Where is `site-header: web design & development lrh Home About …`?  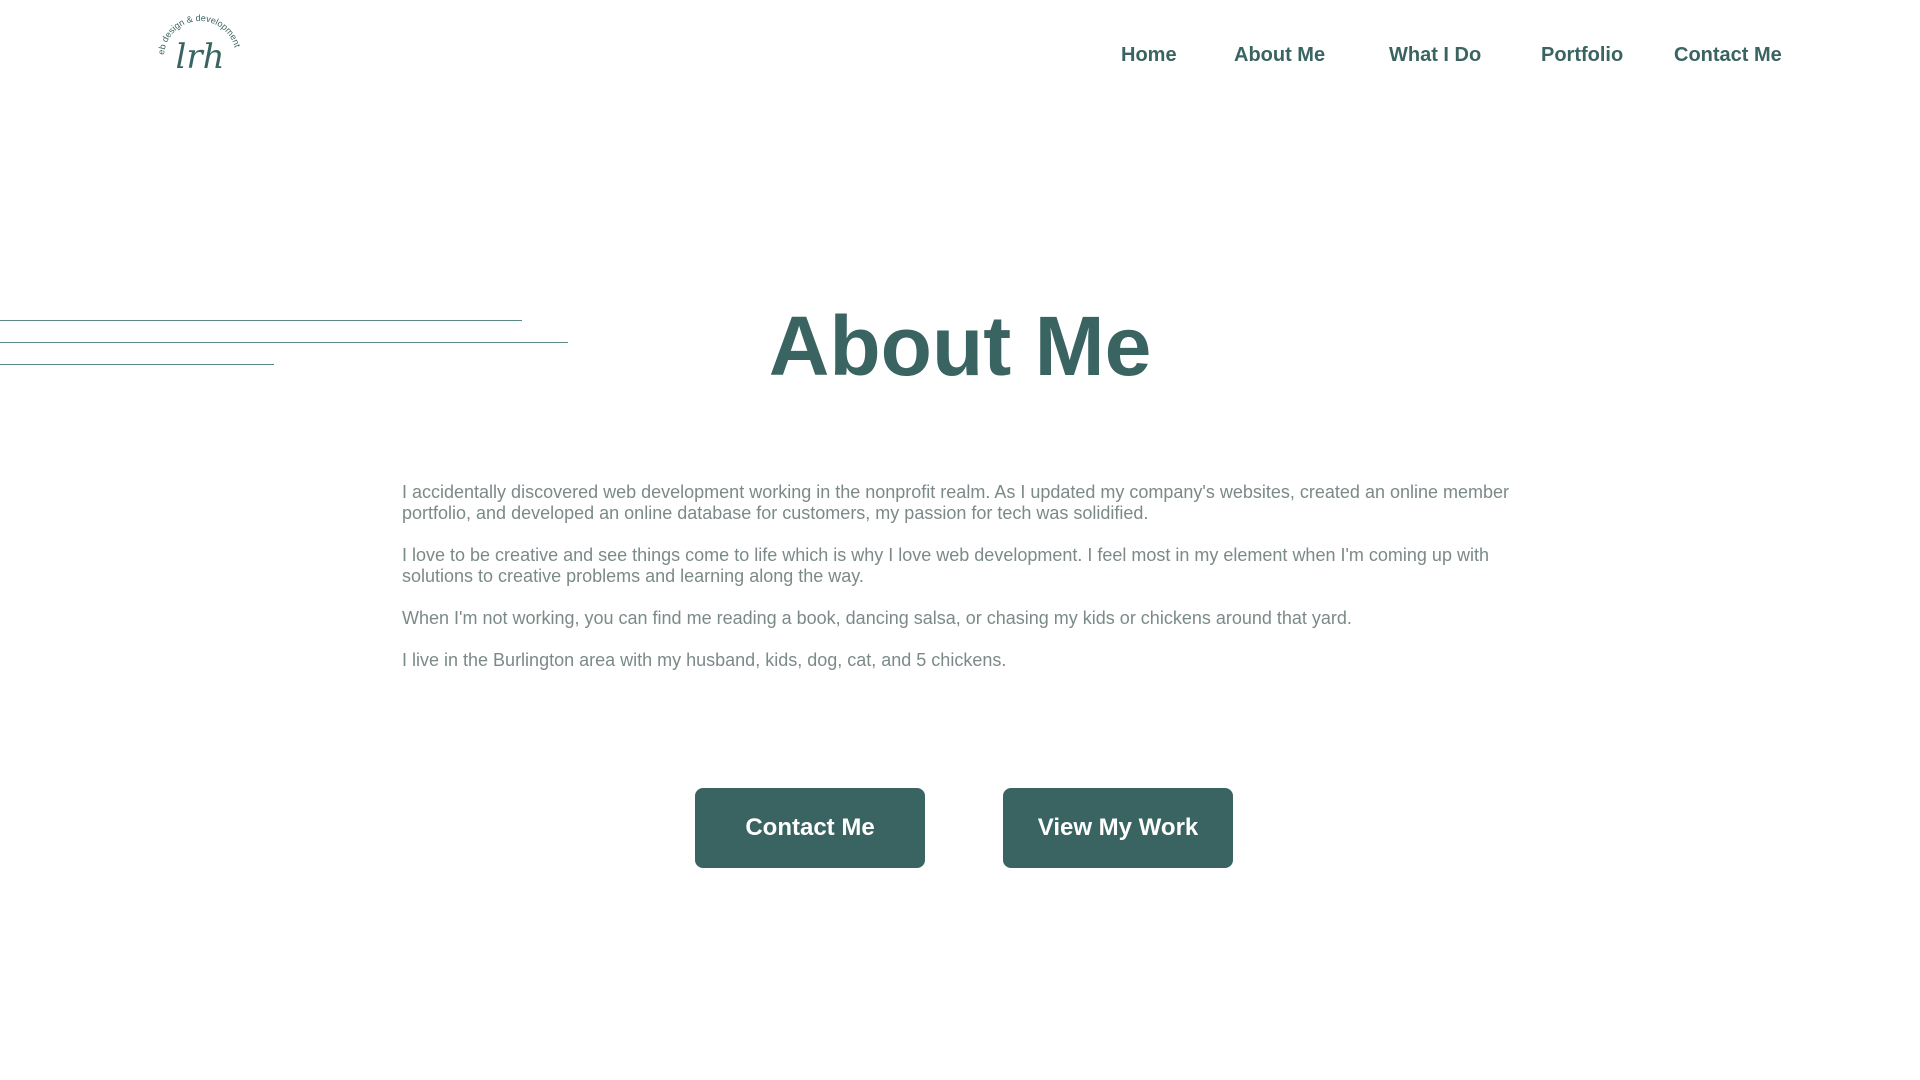
site-header: web design & development lrh Home About … is located at coordinates (960, 60).